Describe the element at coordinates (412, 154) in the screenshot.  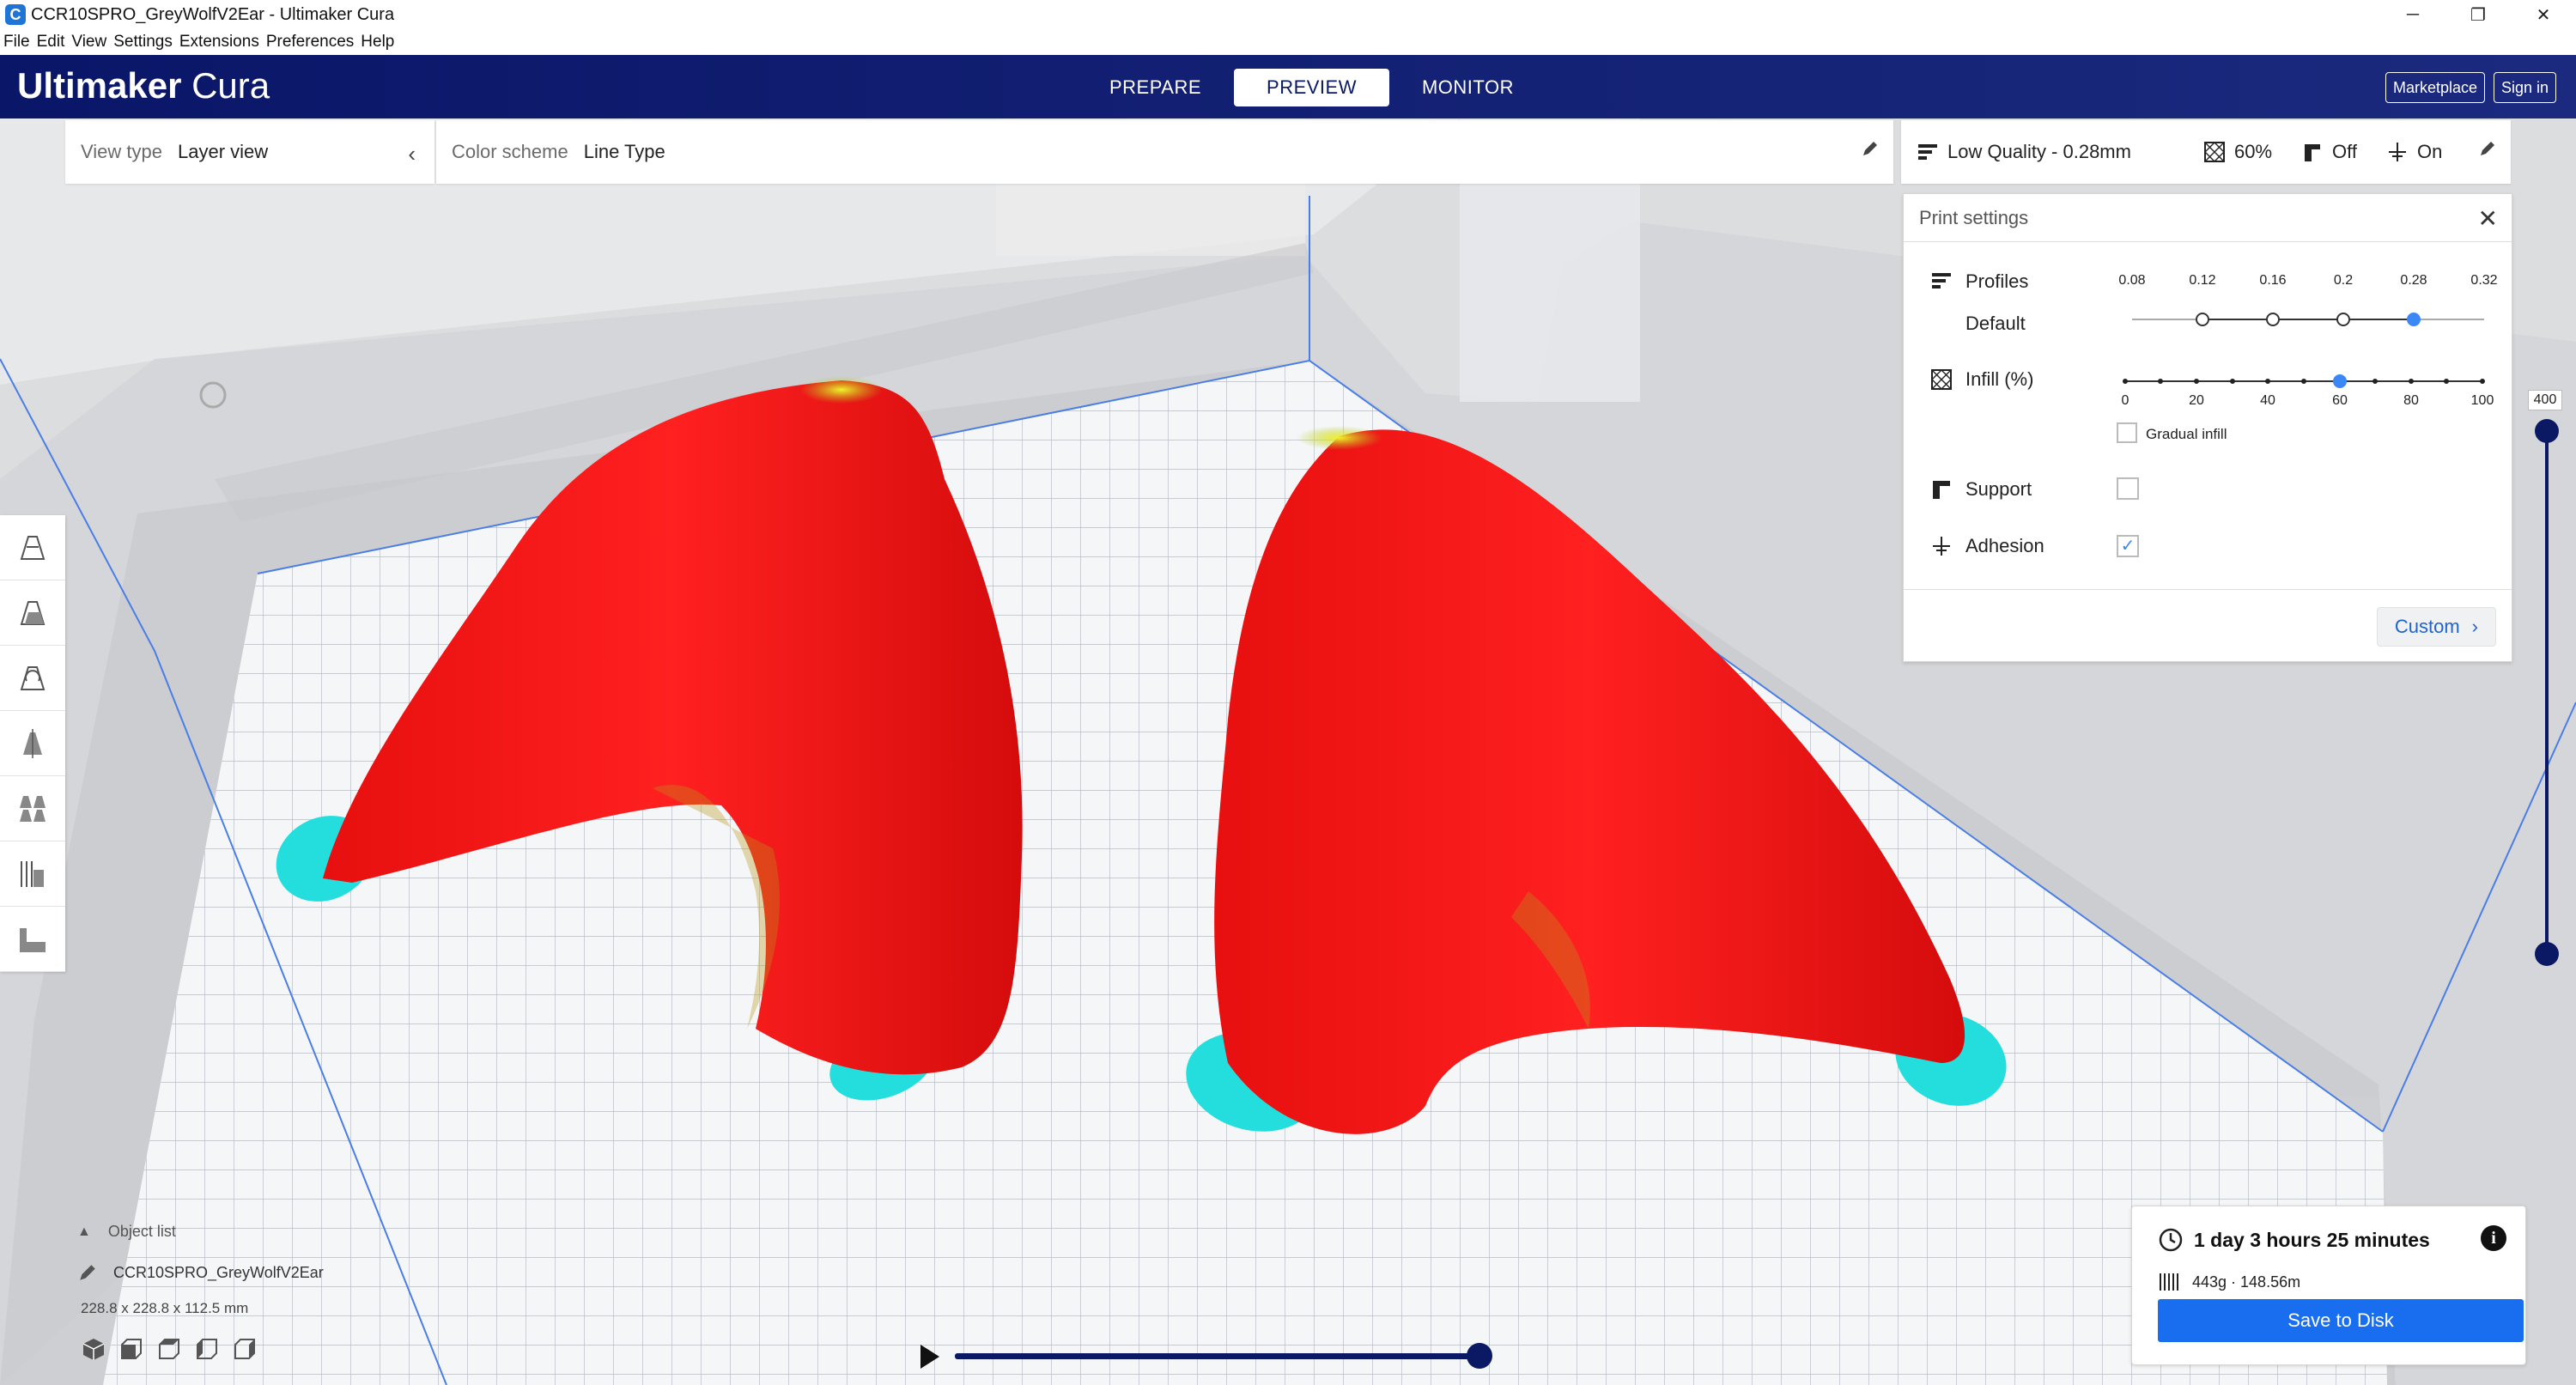
I see `chevron-left-icon: ‹` at that location.